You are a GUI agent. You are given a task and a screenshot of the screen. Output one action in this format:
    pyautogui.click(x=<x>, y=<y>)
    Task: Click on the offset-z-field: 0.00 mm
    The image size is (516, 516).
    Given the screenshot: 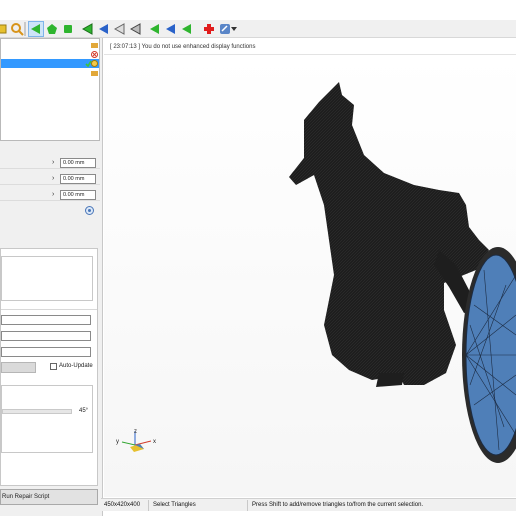 What is the action you would take?
    pyautogui.click(x=78, y=195)
    